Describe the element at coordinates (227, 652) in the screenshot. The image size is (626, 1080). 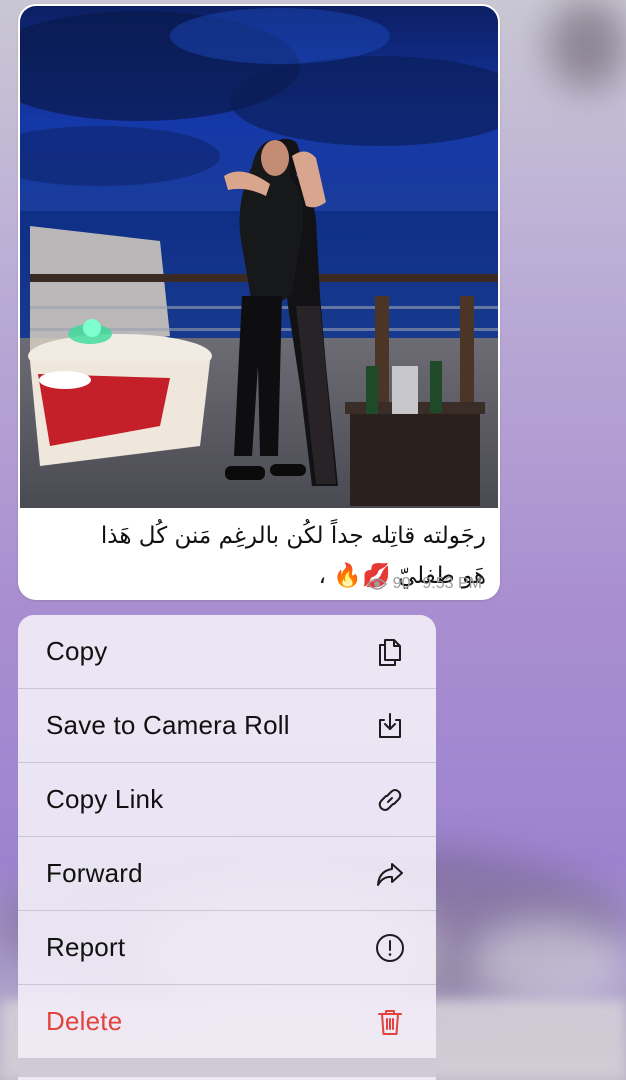
I see `menu-item-copy: Copy` at that location.